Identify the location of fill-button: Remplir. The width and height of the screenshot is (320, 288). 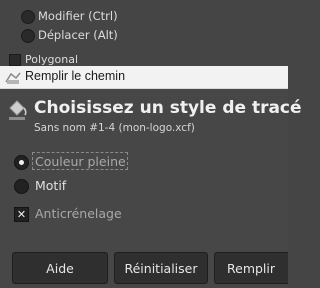
(251, 268).